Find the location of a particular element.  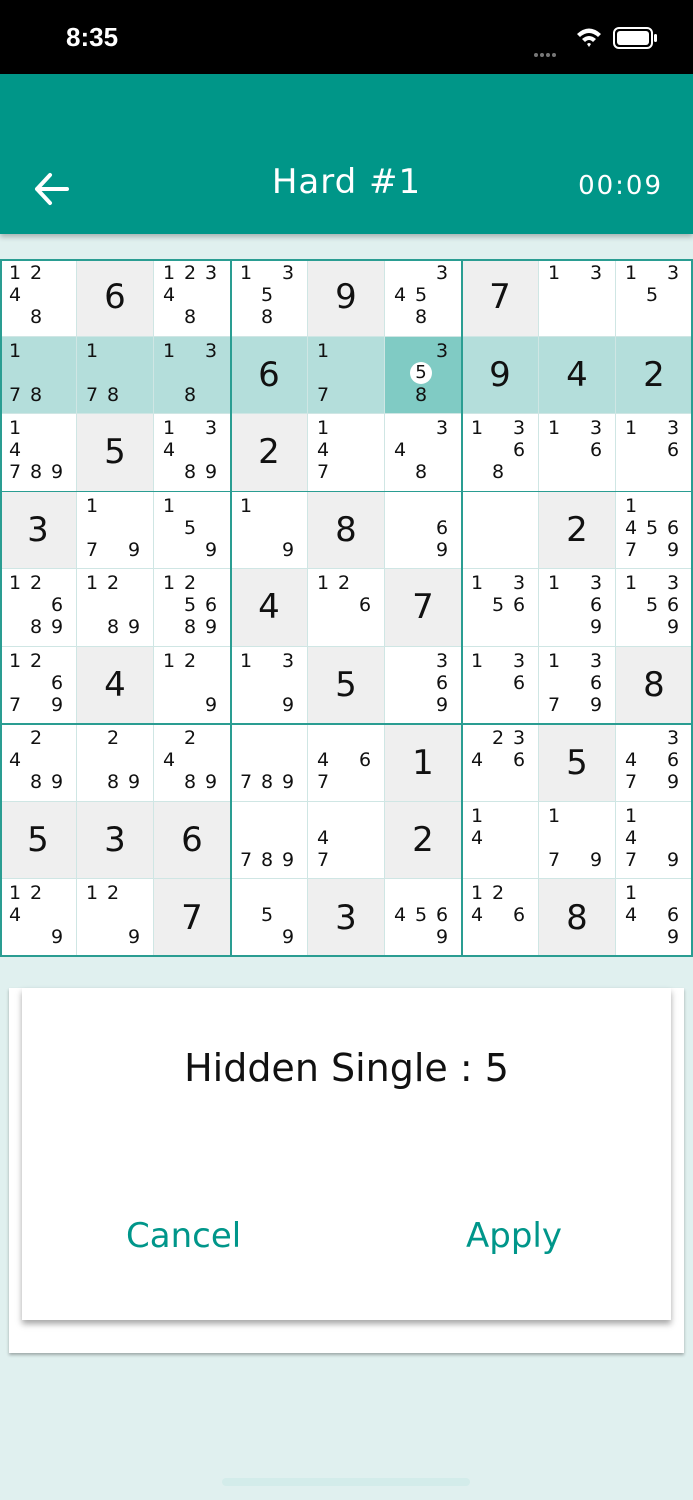

cell-r7-c5: 4 6 7 is located at coordinates (346, 763).